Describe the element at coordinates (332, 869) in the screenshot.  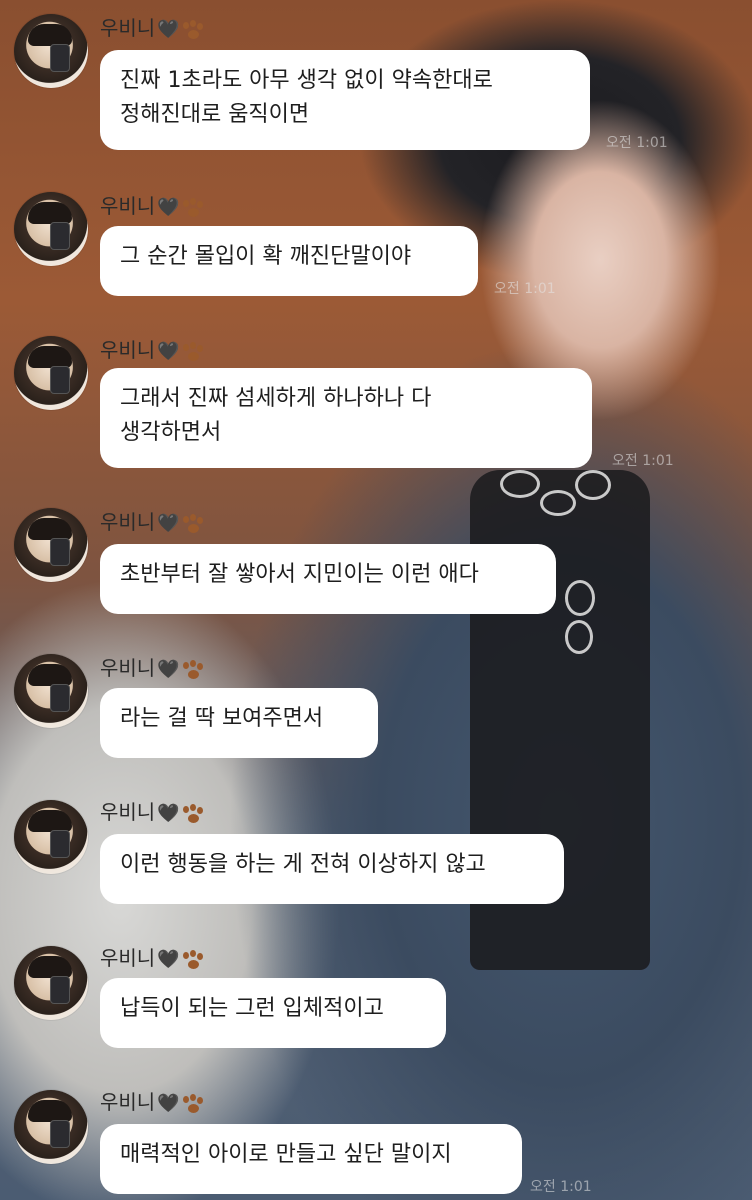
I see `message-bubble: 이런 행동을 하는 게 전혀 이상하지 않고` at that location.